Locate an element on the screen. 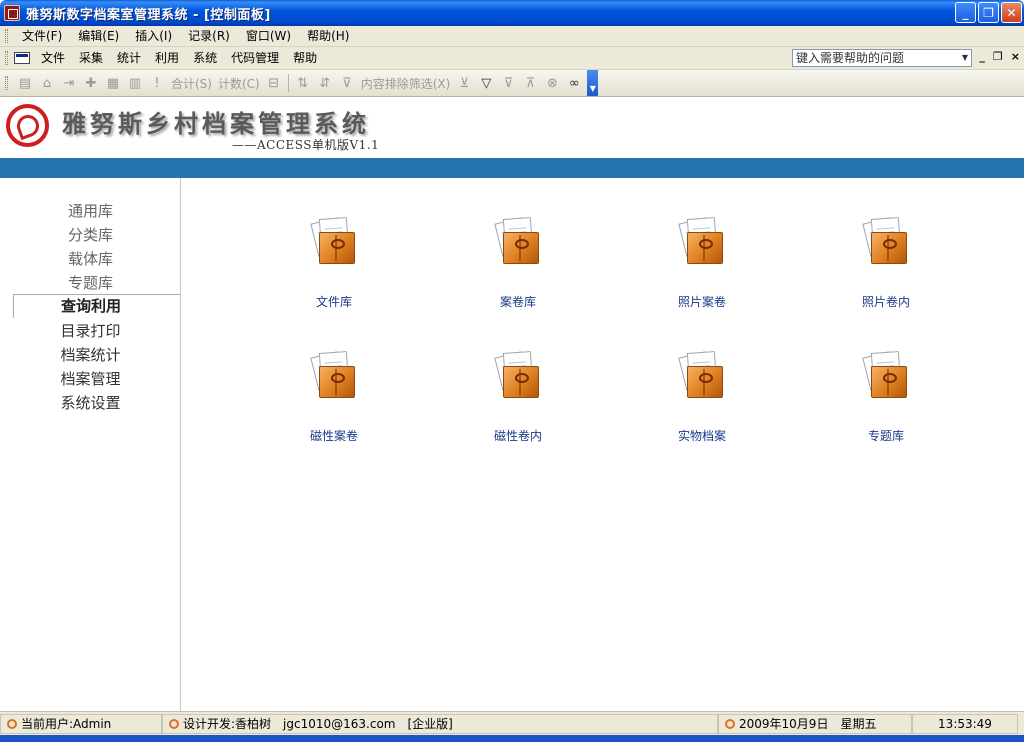 This screenshot has width=1024, height=742. sidebar-item-archive-management: 档案管理 is located at coordinates (90, 378).